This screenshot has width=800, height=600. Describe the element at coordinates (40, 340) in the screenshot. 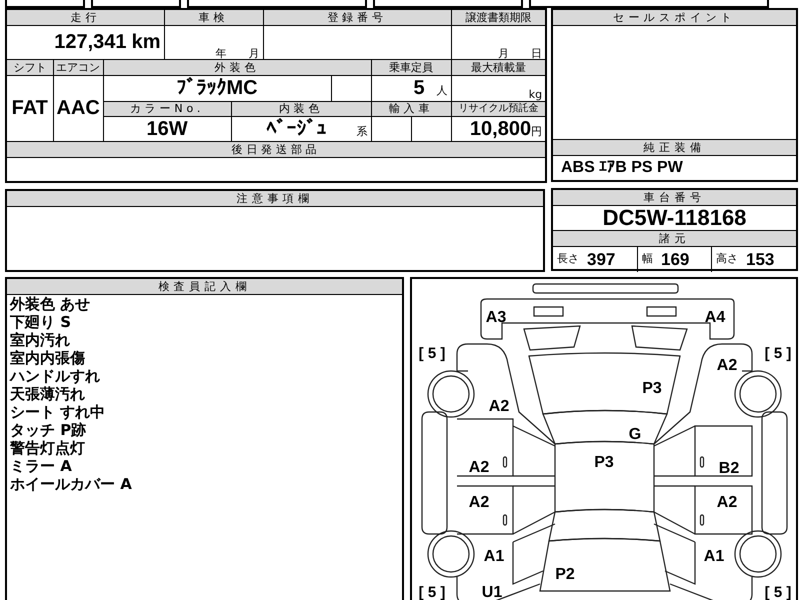

I see `inspection-note: 室内汚れ` at that location.